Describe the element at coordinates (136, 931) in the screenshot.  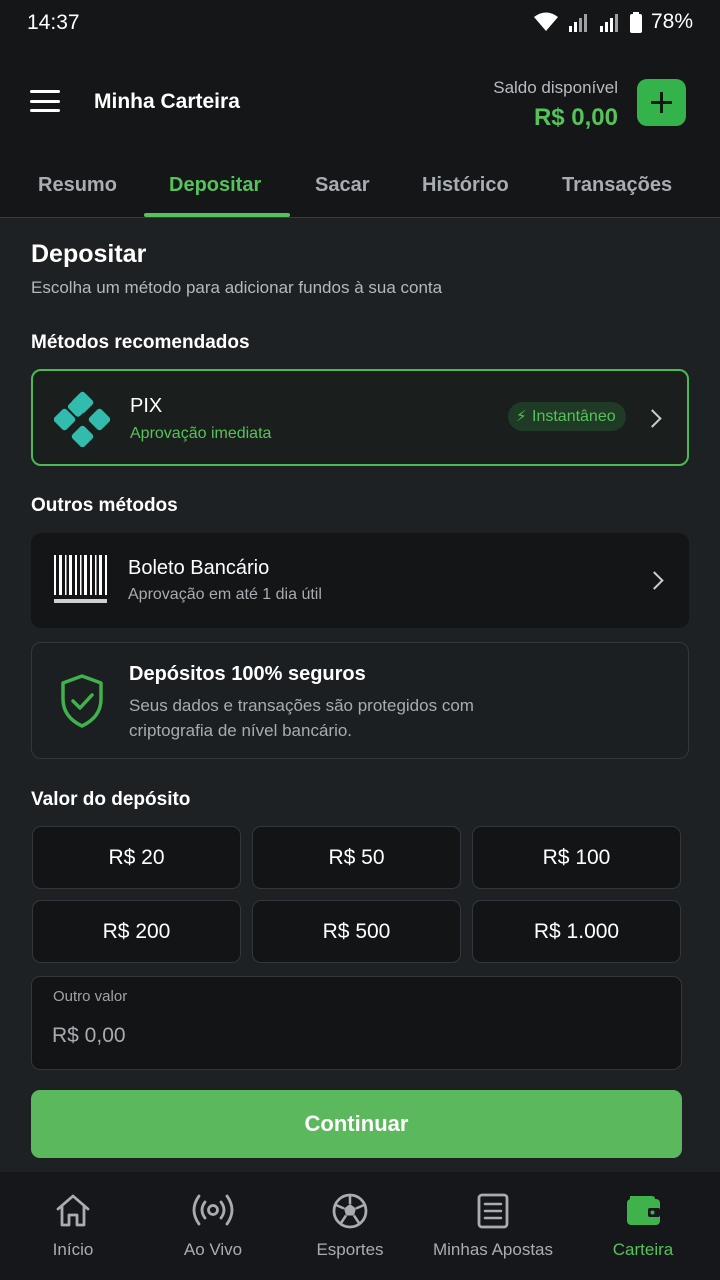
I see `amount-option-200: R$ 200` at that location.